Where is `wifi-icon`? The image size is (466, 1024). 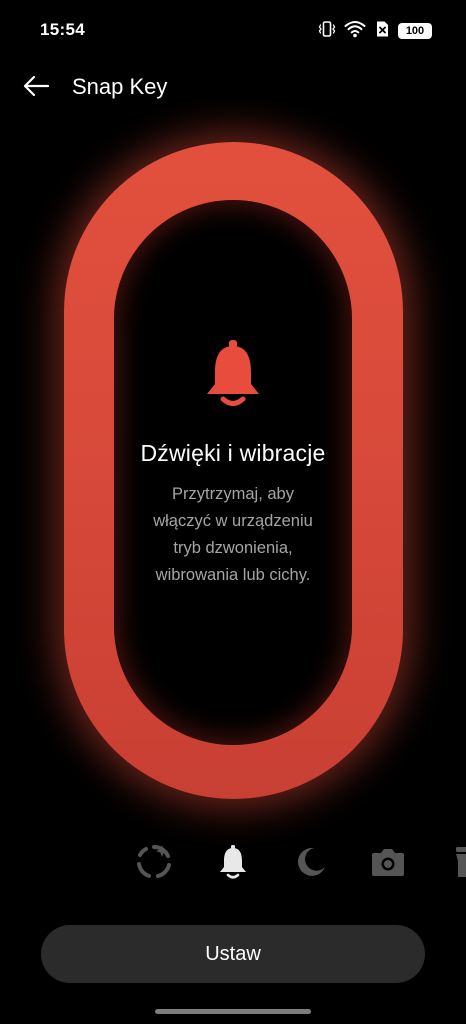 wifi-icon is located at coordinates (355, 31).